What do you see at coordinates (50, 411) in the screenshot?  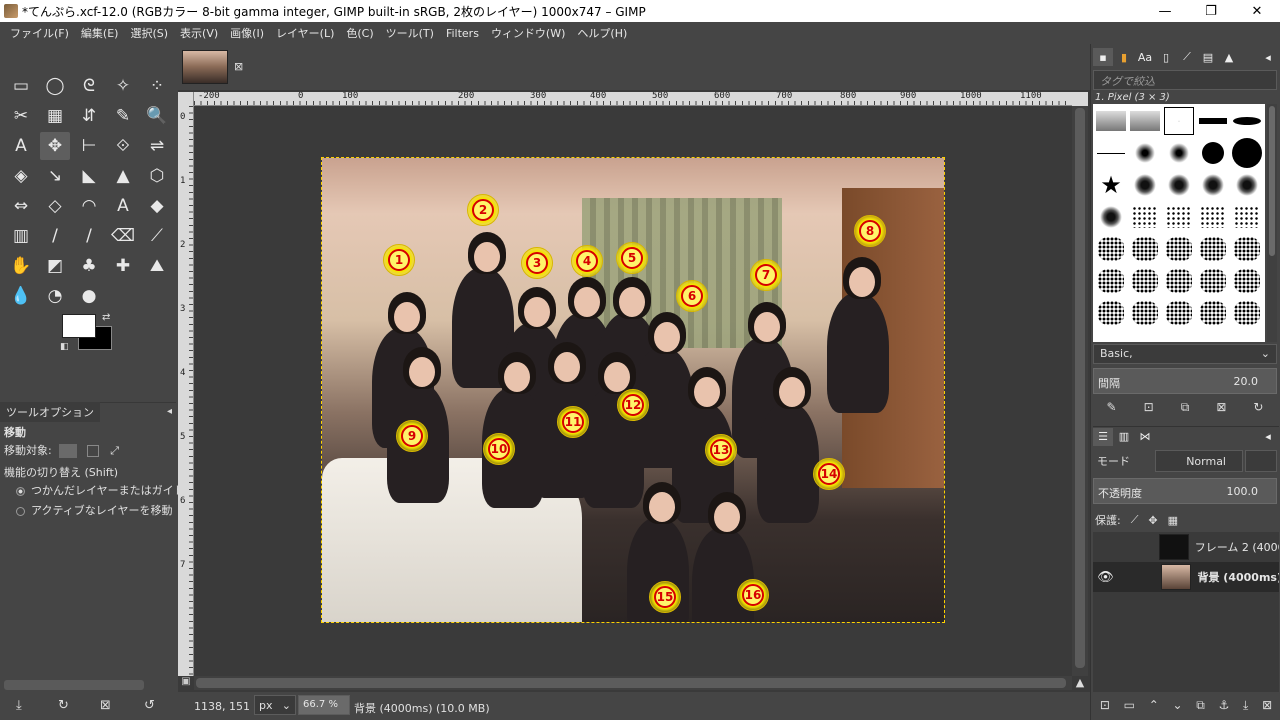 I see `tab-tool-options: ツールオプション` at bounding box center [50, 411].